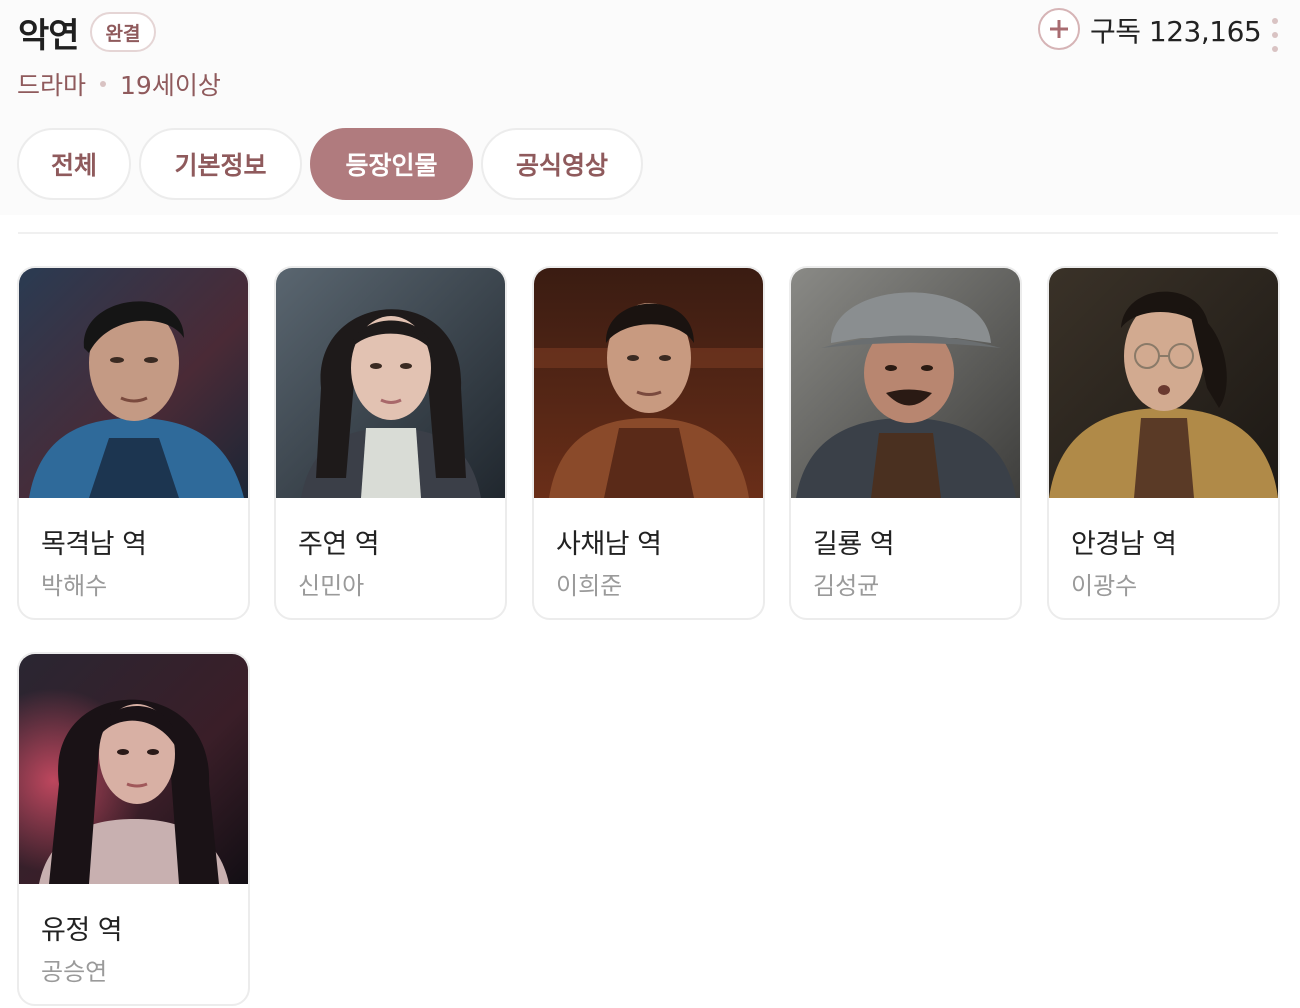 The image size is (1300, 1008). What do you see at coordinates (648, 233) in the screenshot?
I see `section-divider` at bounding box center [648, 233].